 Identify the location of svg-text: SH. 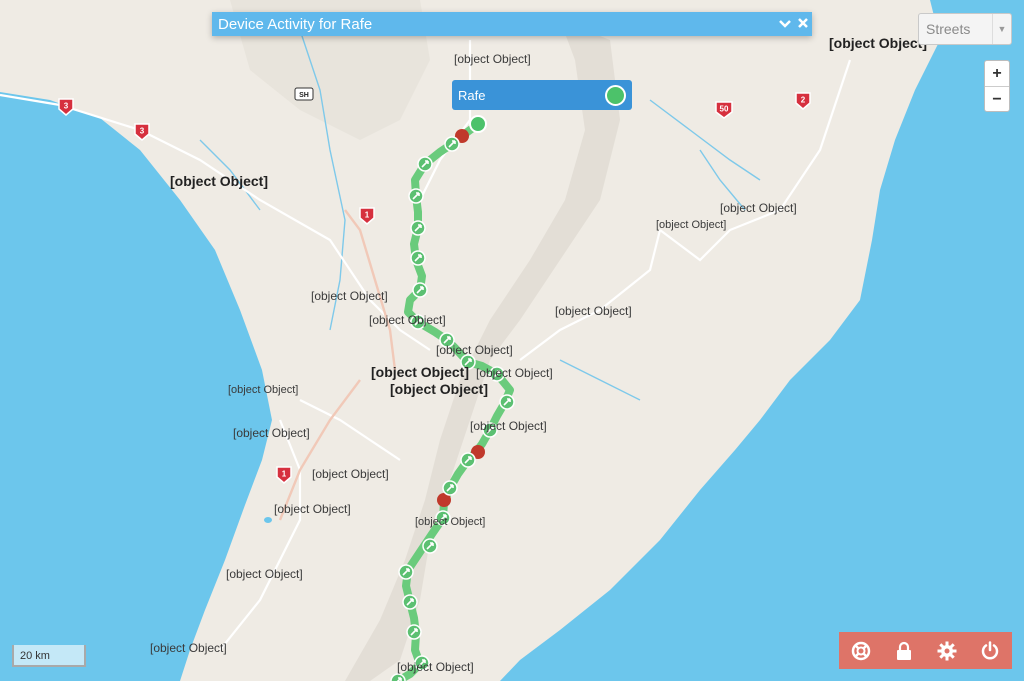
(304, 95).